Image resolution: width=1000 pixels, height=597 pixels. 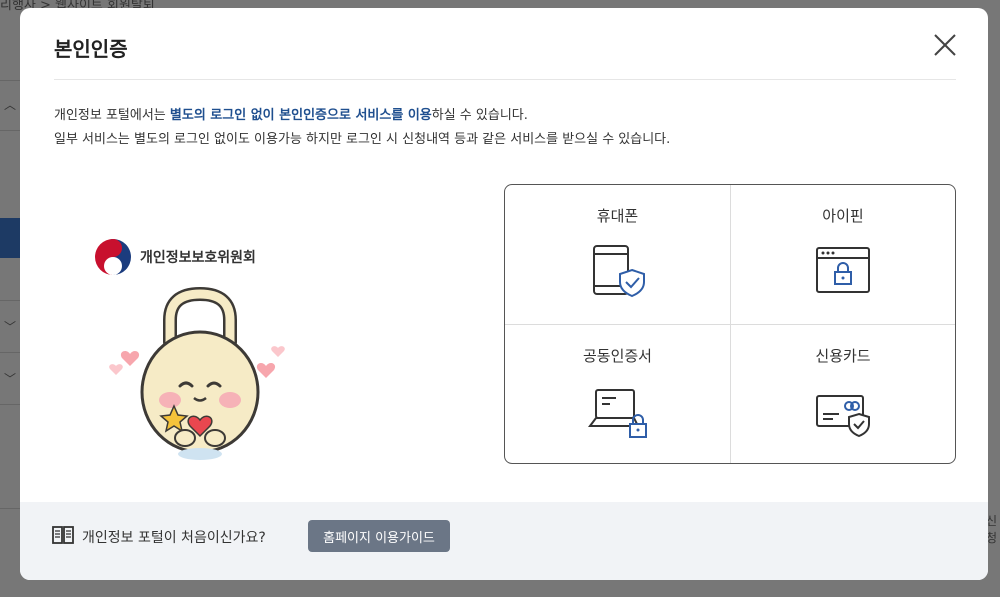 I want to click on government-emblem-icon, so click(x=113, y=257).